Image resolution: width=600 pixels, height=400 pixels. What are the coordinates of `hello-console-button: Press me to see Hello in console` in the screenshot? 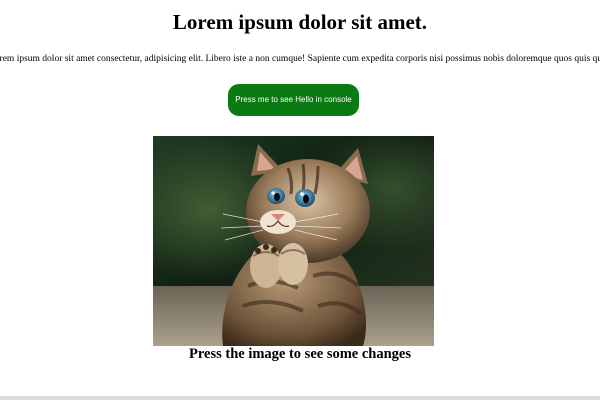 It's located at (293, 100).